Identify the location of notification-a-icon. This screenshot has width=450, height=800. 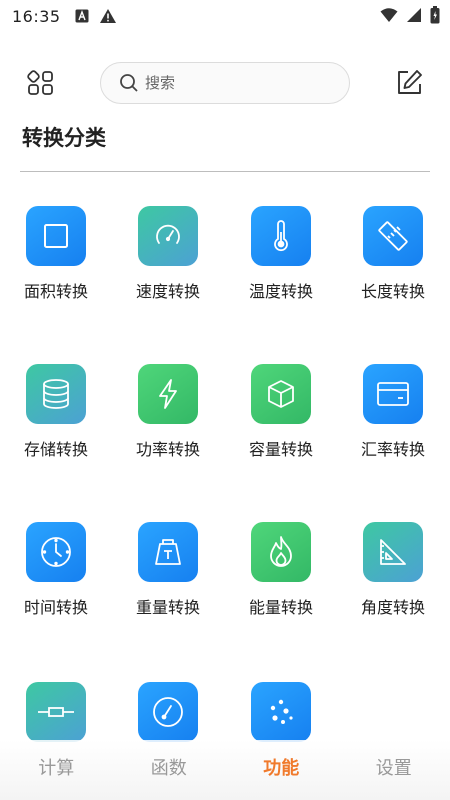
(82, 16).